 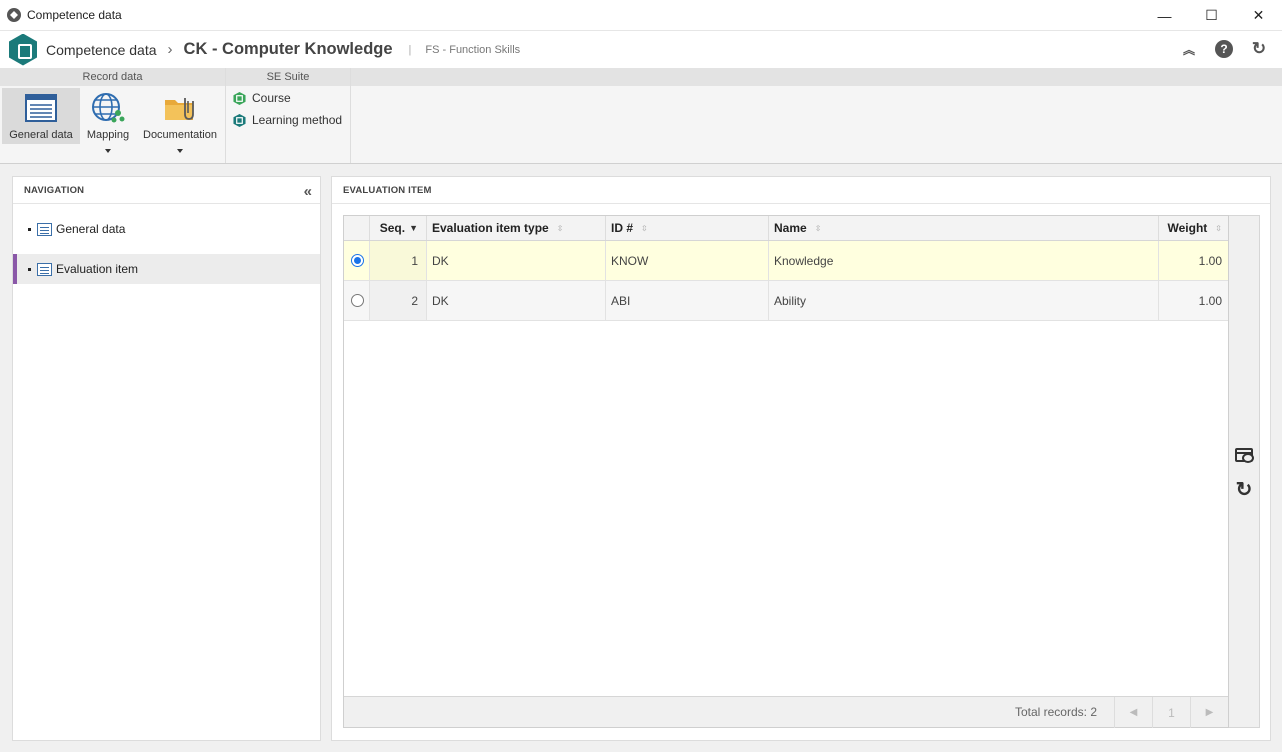 What do you see at coordinates (622, 228) in the screenshot?
I see `column-label: ID #` at bounding box center [622, 228].